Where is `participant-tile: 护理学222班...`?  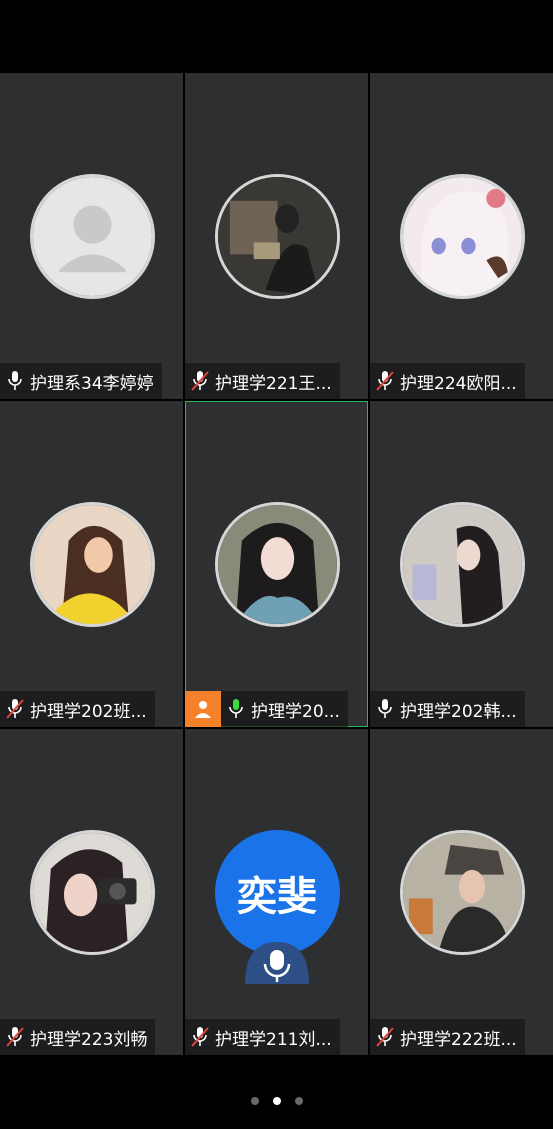 participant-tile: 护理学222班... is located at coordinates (461, 892).